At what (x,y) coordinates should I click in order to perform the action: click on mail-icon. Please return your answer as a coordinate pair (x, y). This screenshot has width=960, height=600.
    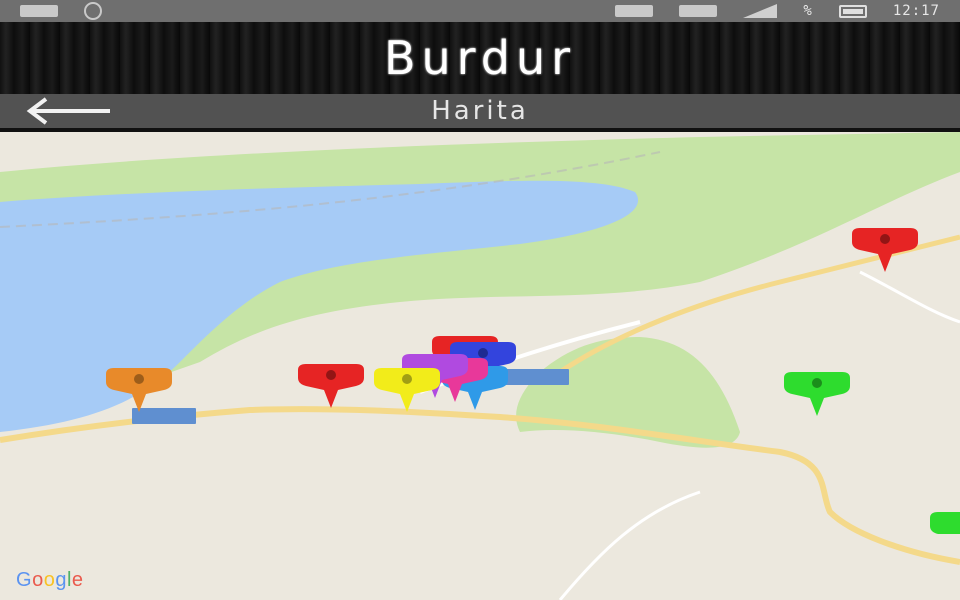
    Looking at the image, I should click on (634, 11).